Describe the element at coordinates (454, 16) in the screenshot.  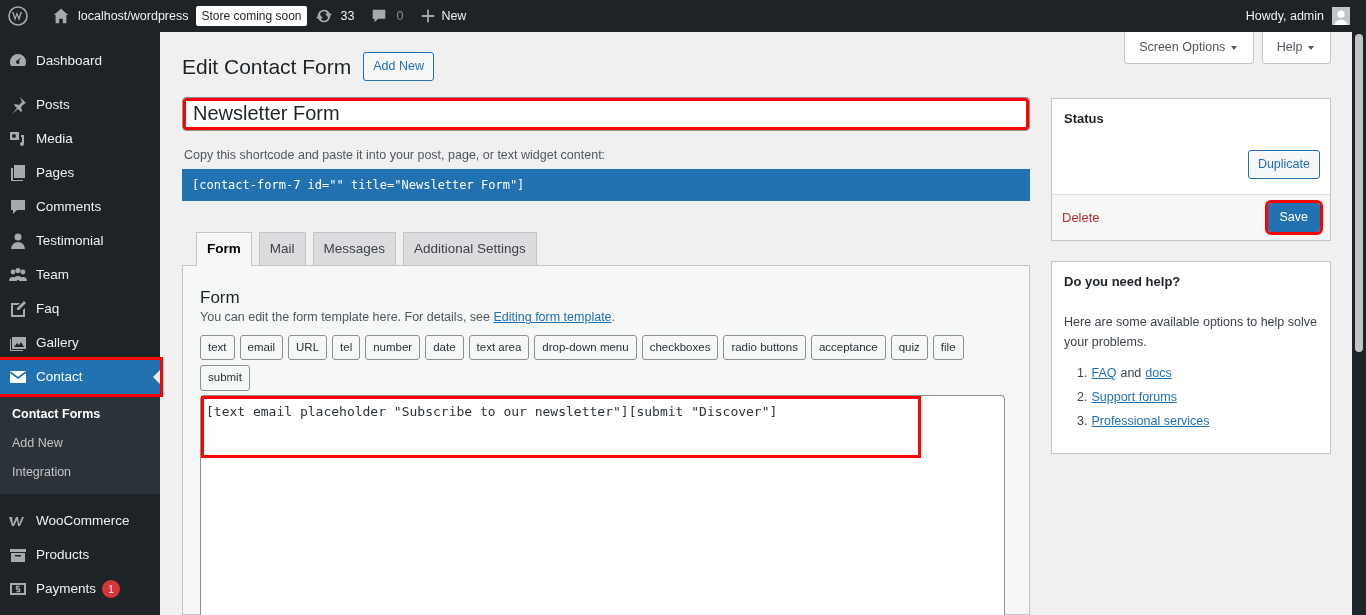
I see `new-content-link: New` at that location.